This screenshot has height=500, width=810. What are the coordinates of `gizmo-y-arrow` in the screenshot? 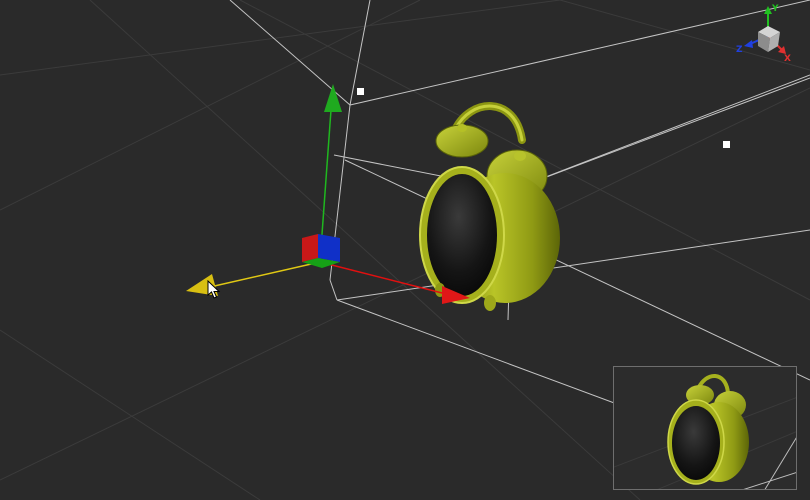 It's located at (333, 98).